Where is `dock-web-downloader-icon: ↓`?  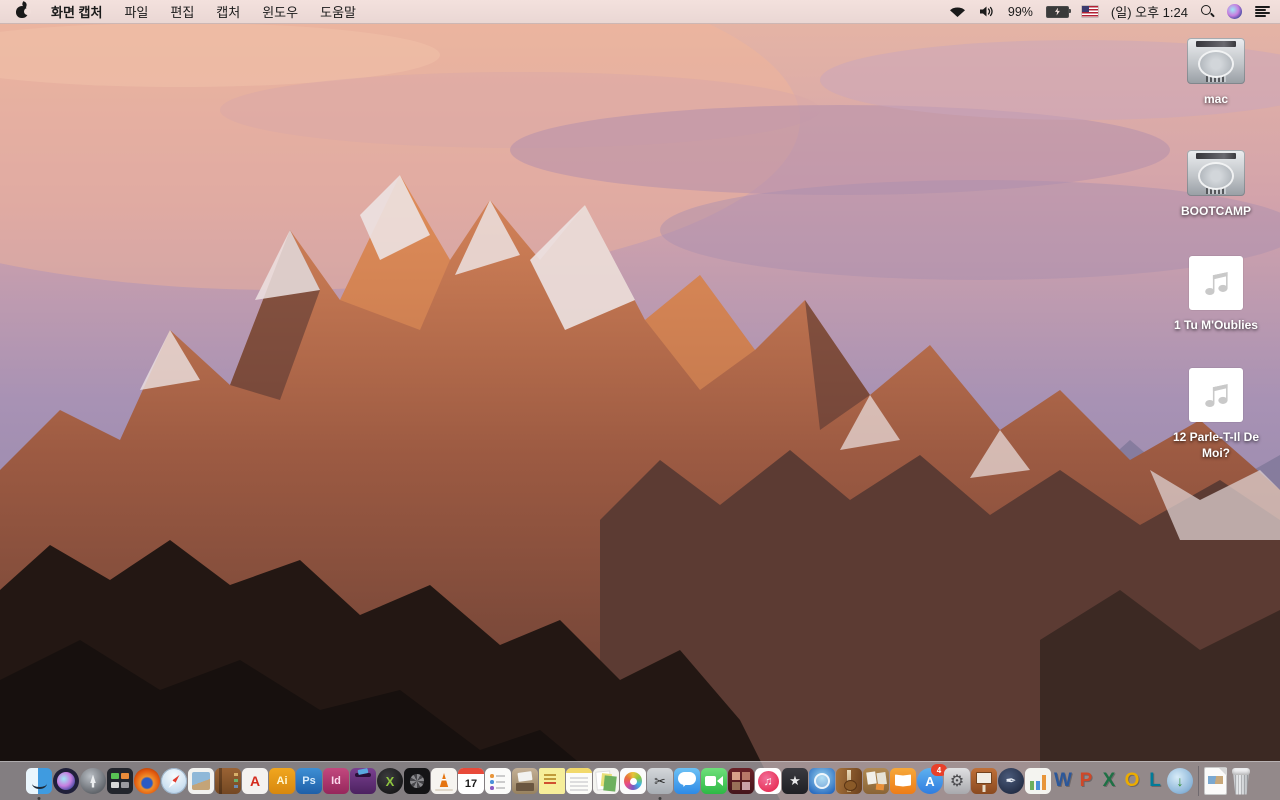
dock-web-downloader-icon: ↓ is located at coordinates (1180, 781).